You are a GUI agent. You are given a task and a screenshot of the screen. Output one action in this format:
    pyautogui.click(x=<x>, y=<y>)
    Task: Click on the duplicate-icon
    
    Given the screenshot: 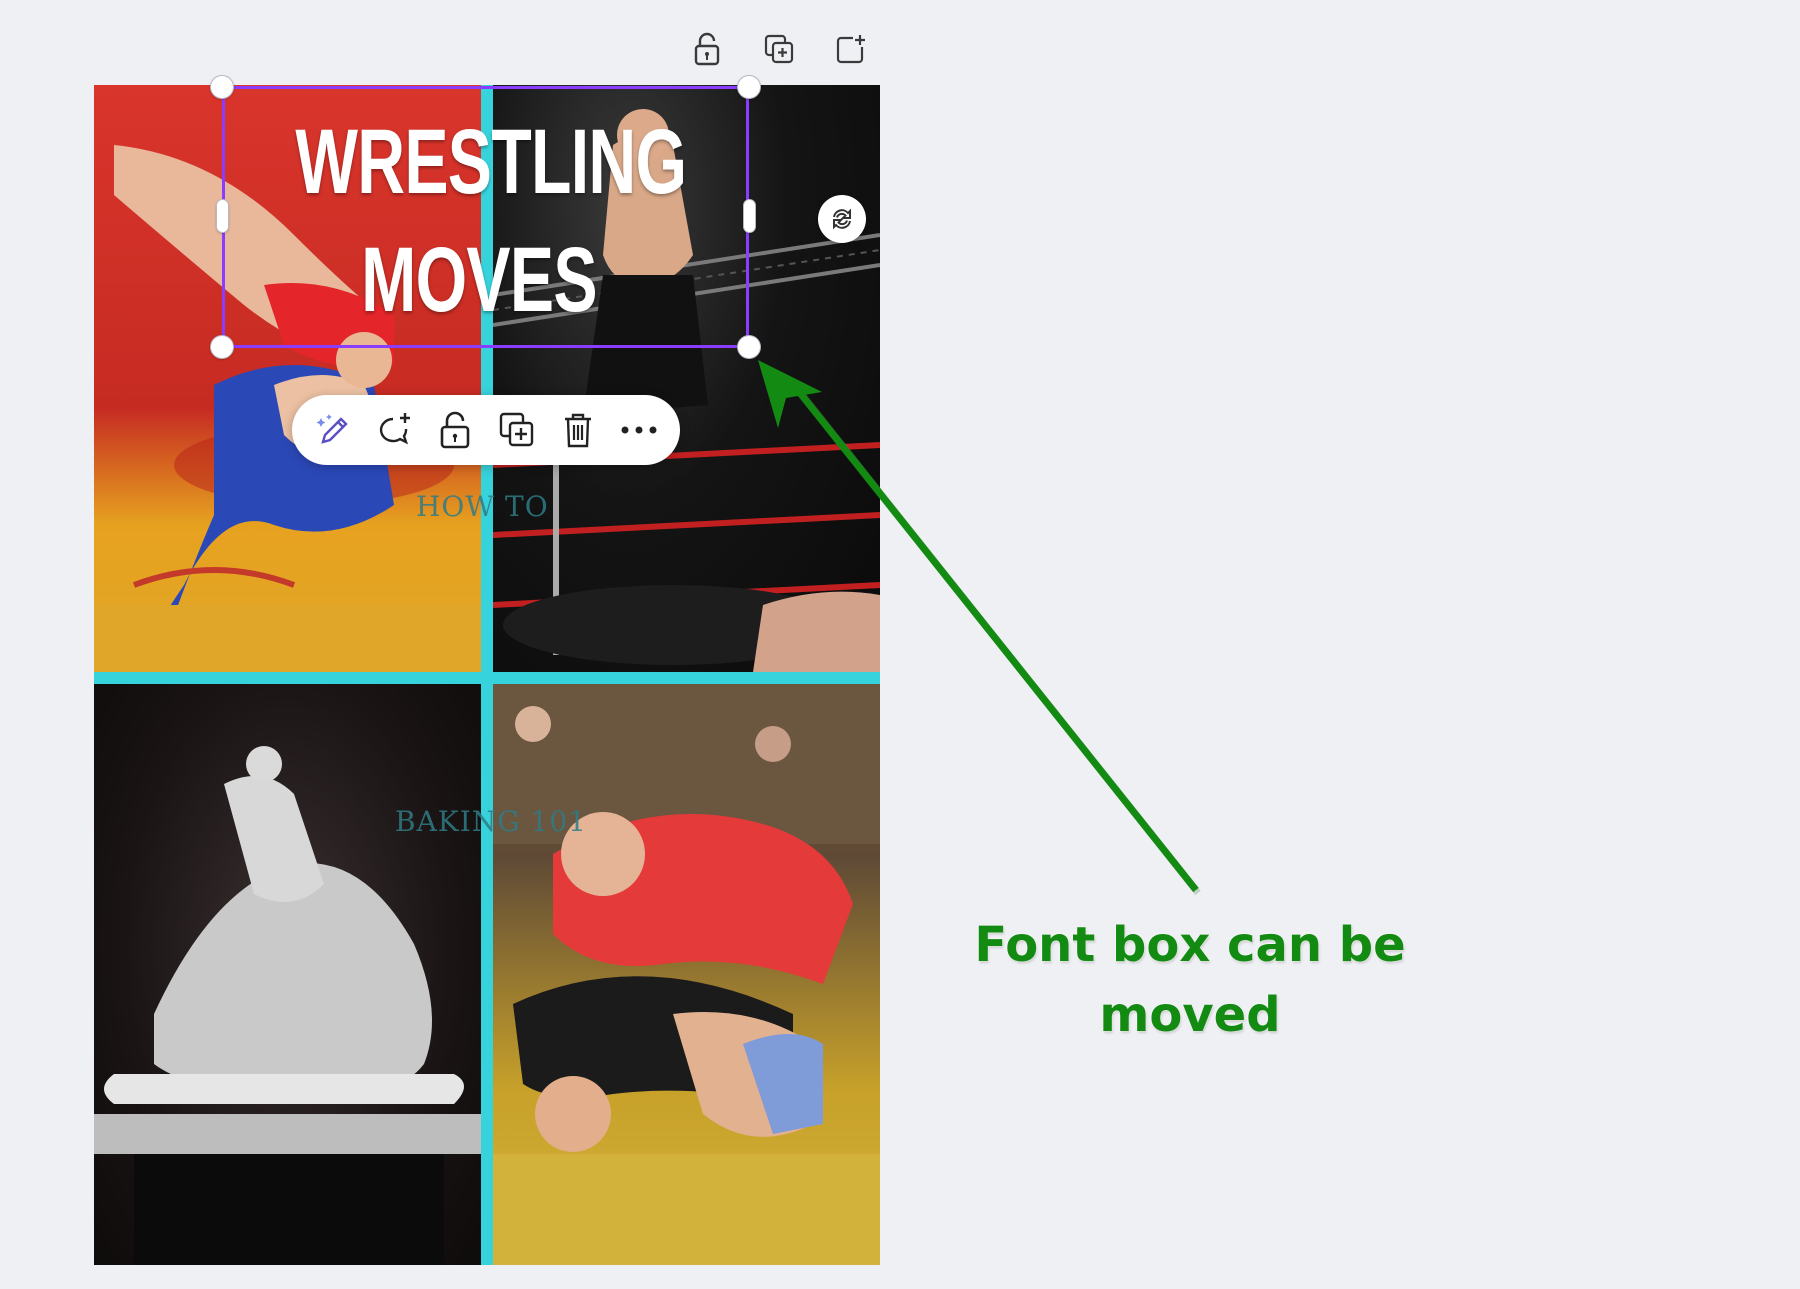 What is the action you would take?
    pyautogui.click(x=516, y=429)
    